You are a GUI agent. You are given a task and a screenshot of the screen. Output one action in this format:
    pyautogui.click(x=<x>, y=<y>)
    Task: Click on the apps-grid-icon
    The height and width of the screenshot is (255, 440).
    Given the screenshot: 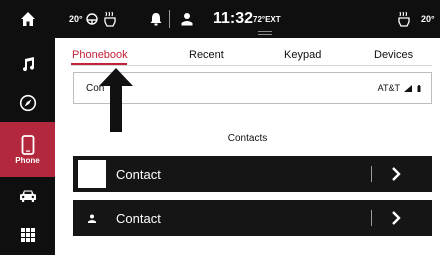 What is the action you would take?
    pyautogui.click(x=27, y=235)
    